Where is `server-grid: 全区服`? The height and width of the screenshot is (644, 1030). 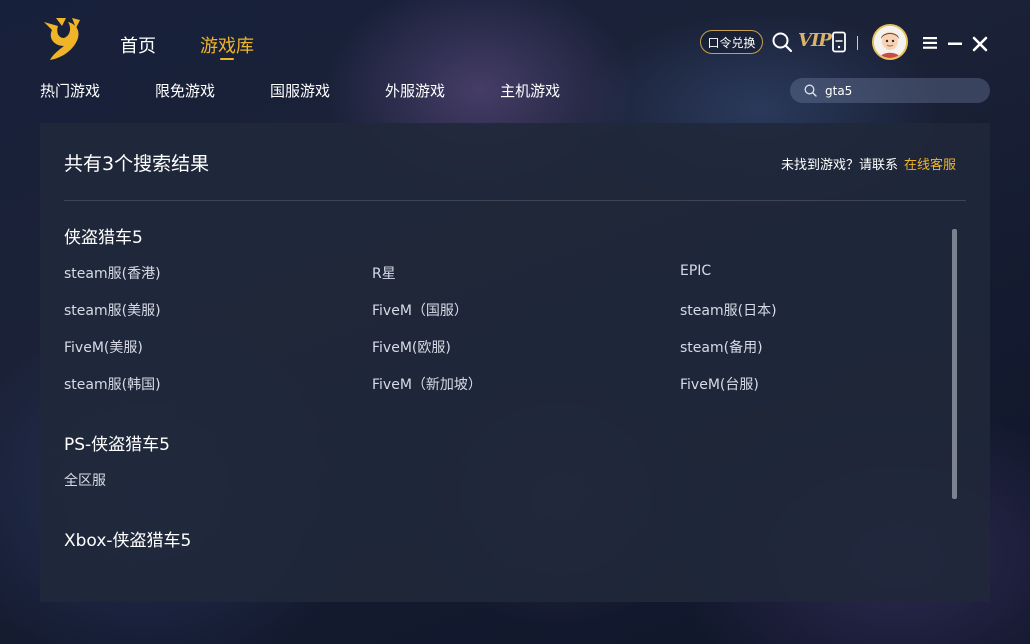 server-grid: 全区服 is located at coordinates (504, 480).